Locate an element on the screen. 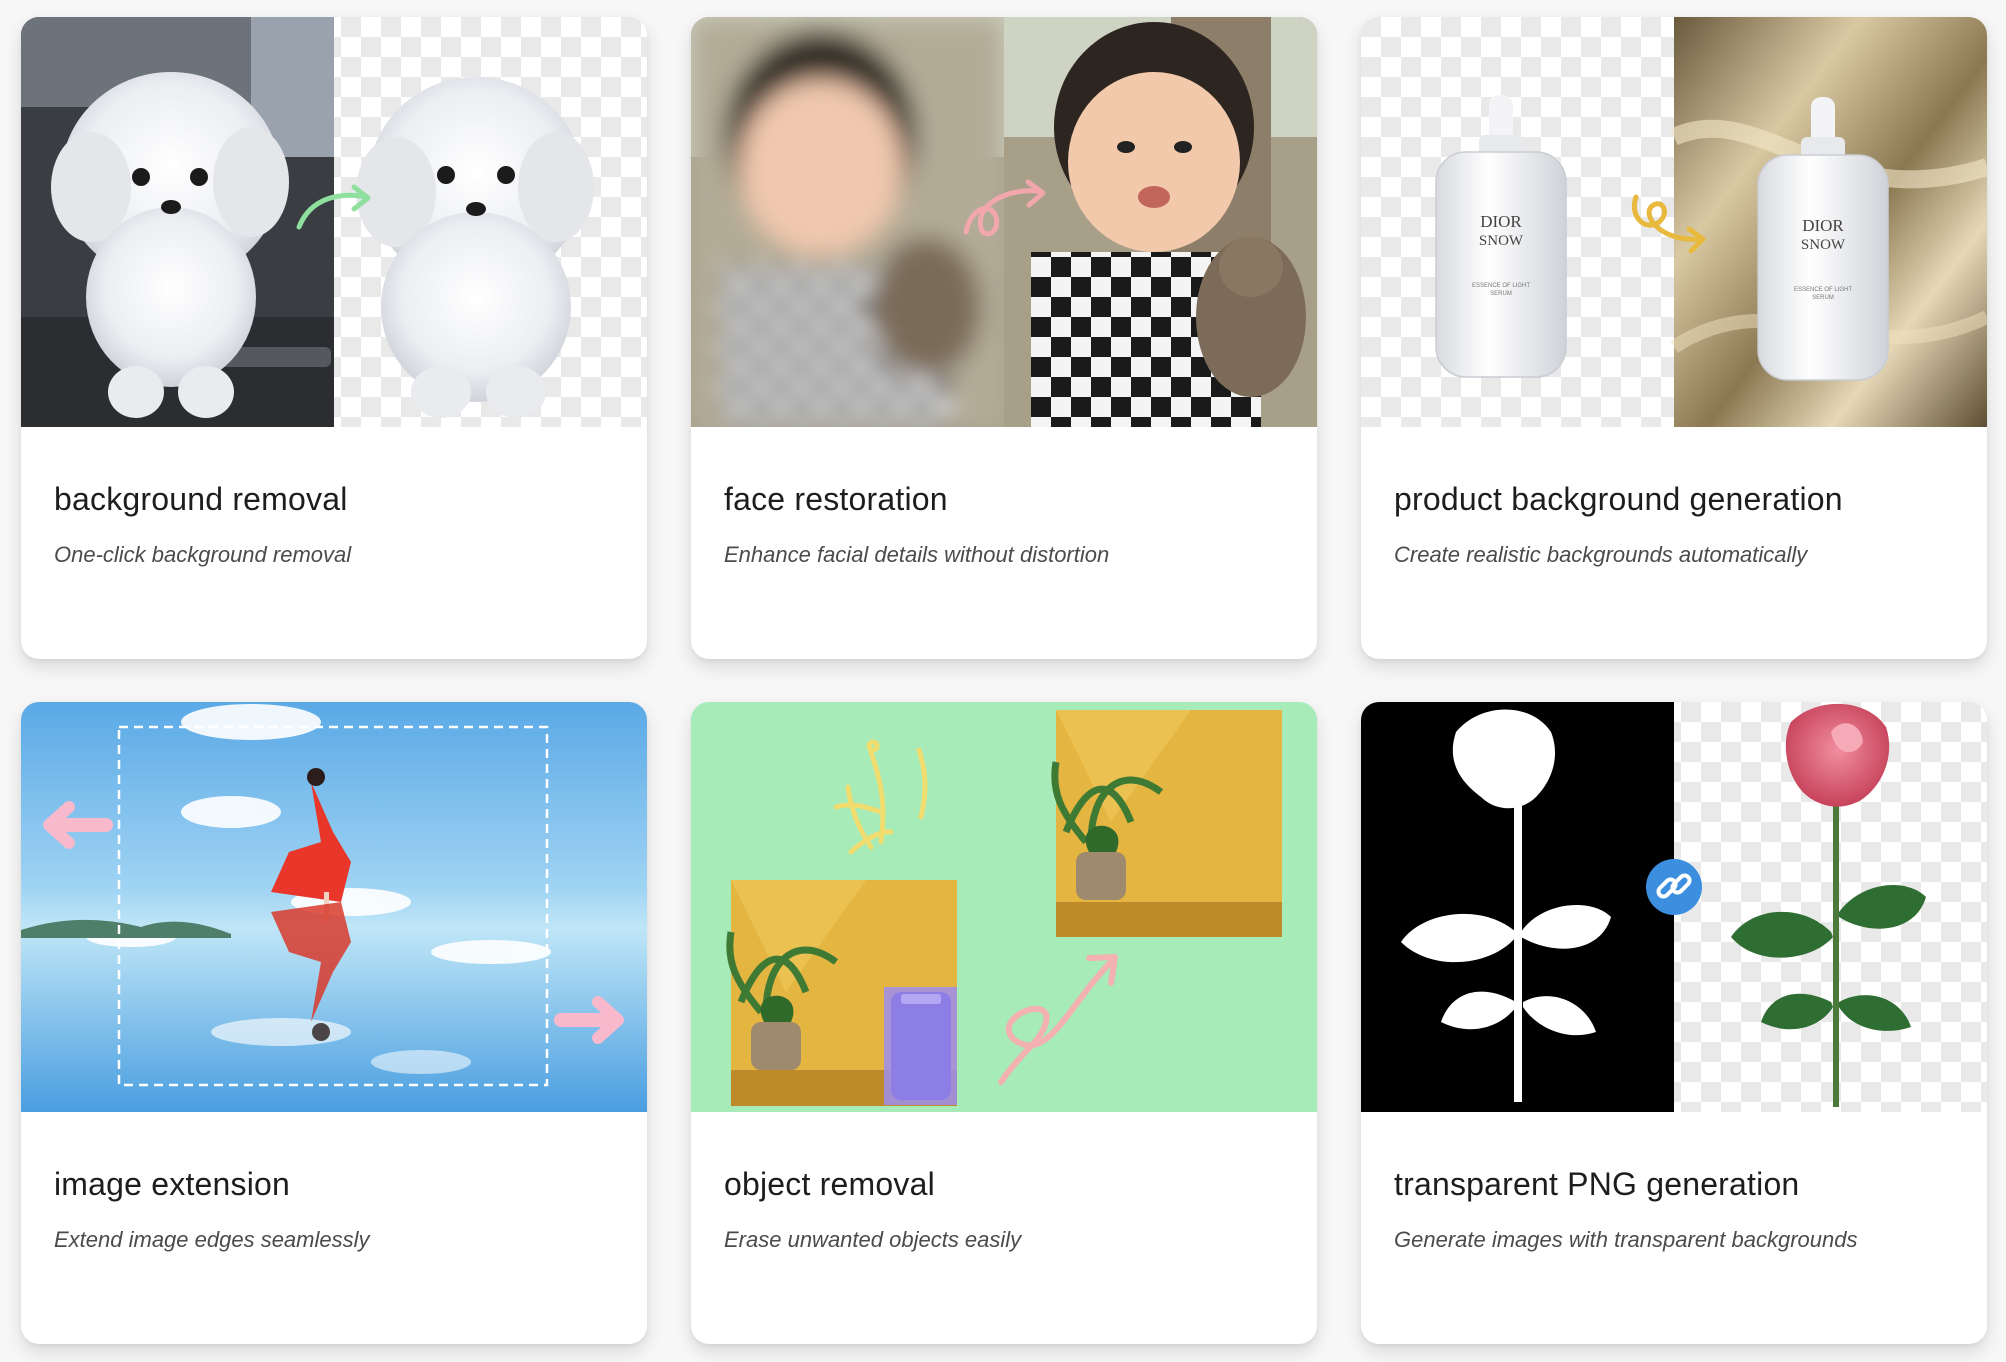  card-title: object removal is located at coordinates (829, 1184).